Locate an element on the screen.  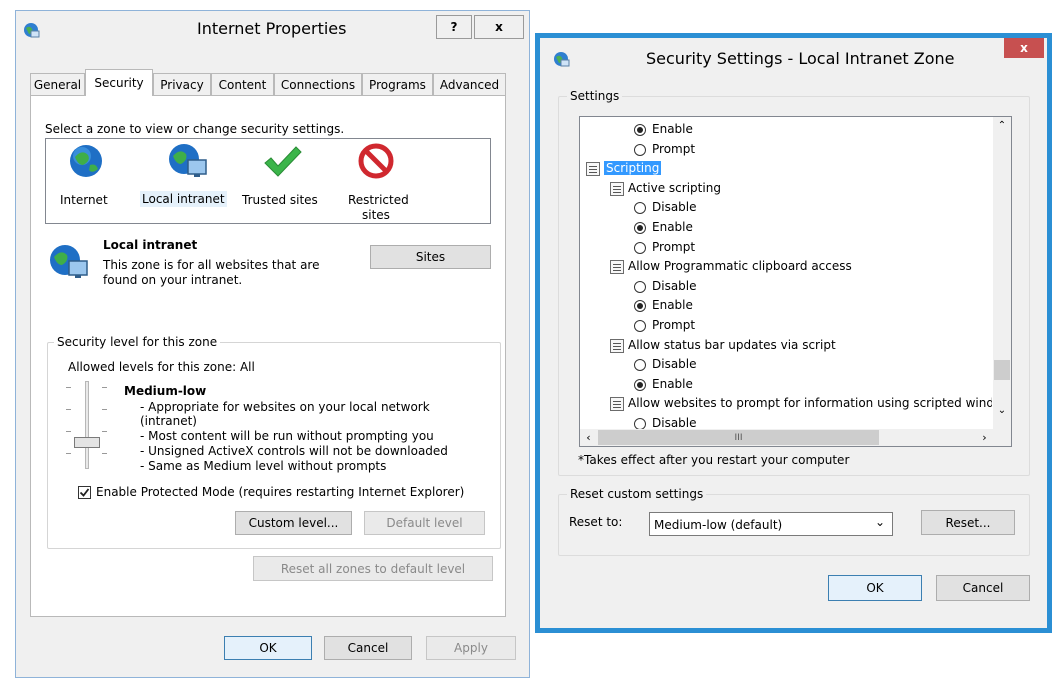
zone-local-intranet-label: Local intranet is located at coordinates (183, 199).